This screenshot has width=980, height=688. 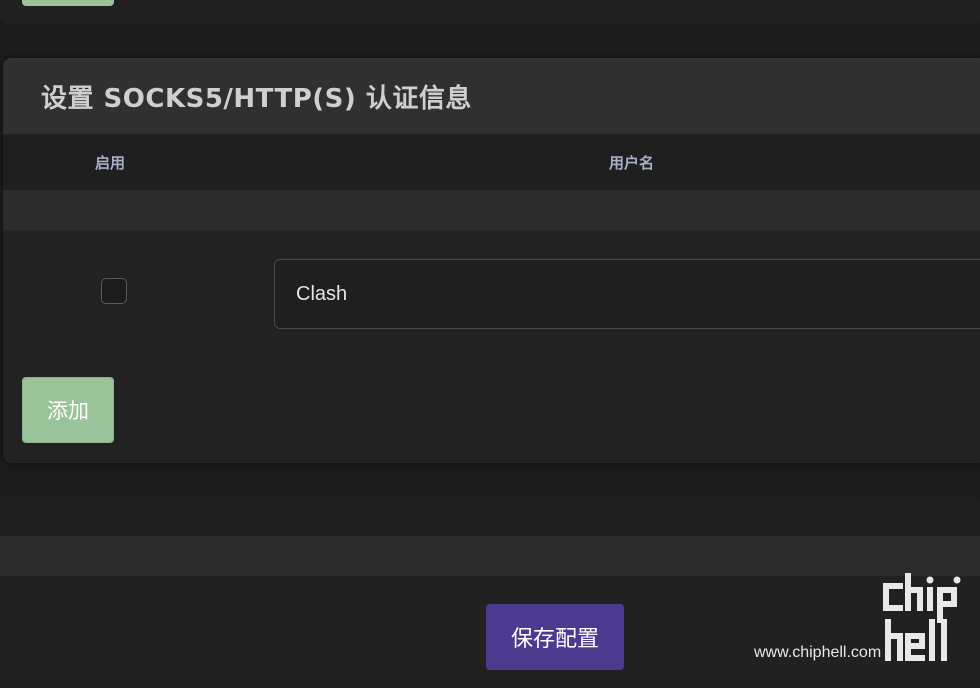 What do you see at coordinates (491, 162) in the screenshot?
I see `table-header: 启用 用户名` at bounding box center [491, 162].